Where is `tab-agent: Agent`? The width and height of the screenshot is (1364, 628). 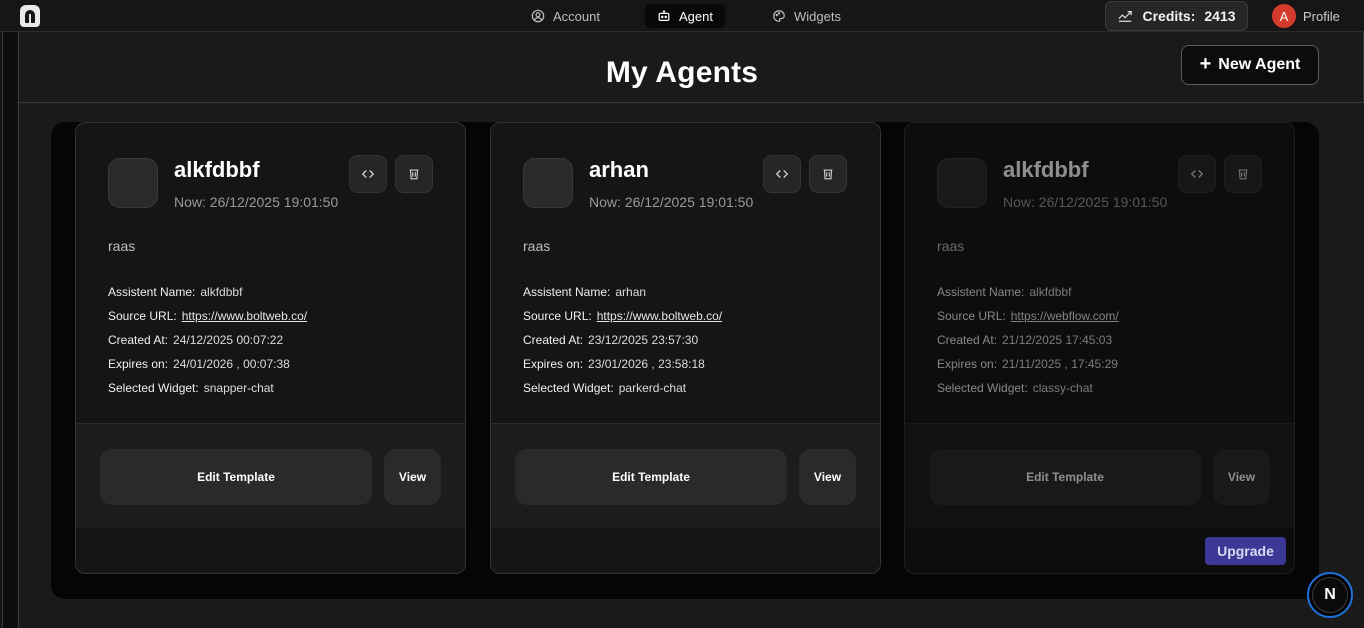 tab-agent: Agent is located at coordinates (685, 16).